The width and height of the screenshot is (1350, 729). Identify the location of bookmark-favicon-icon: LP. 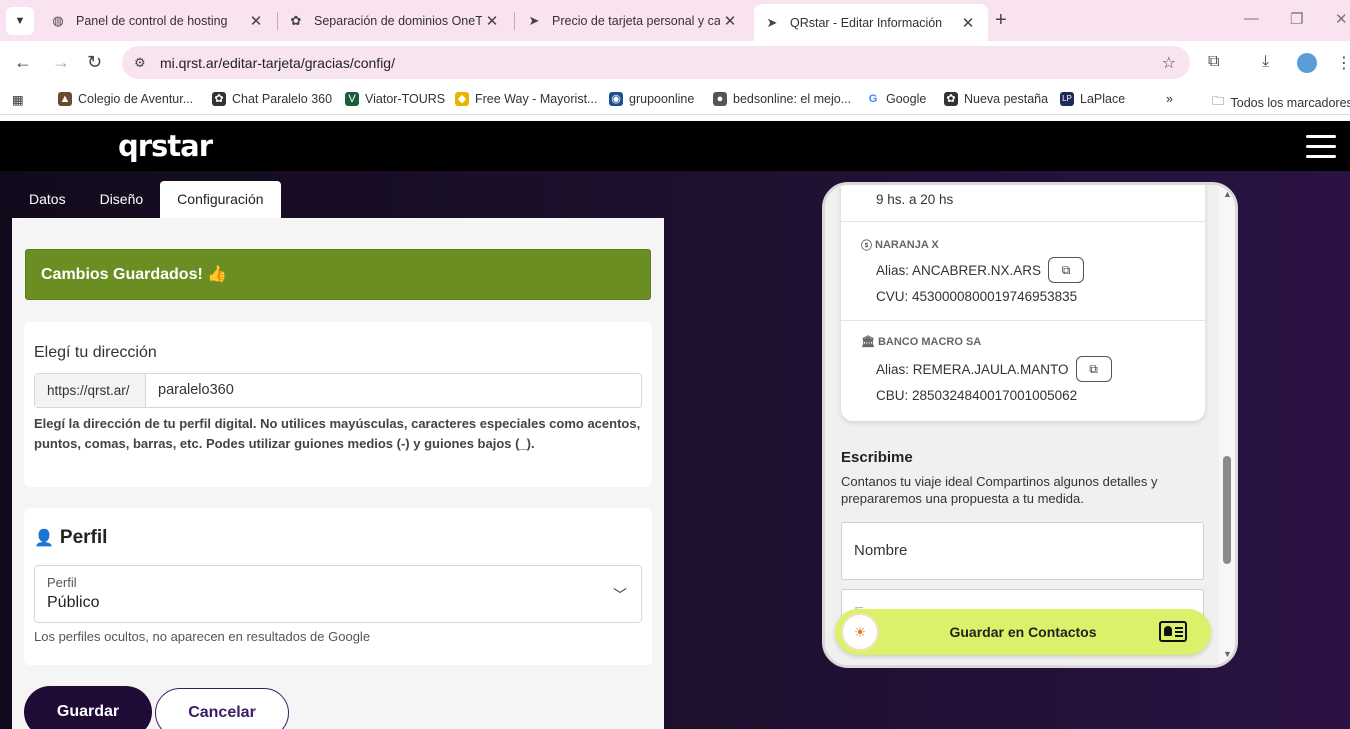
(1067, 99).